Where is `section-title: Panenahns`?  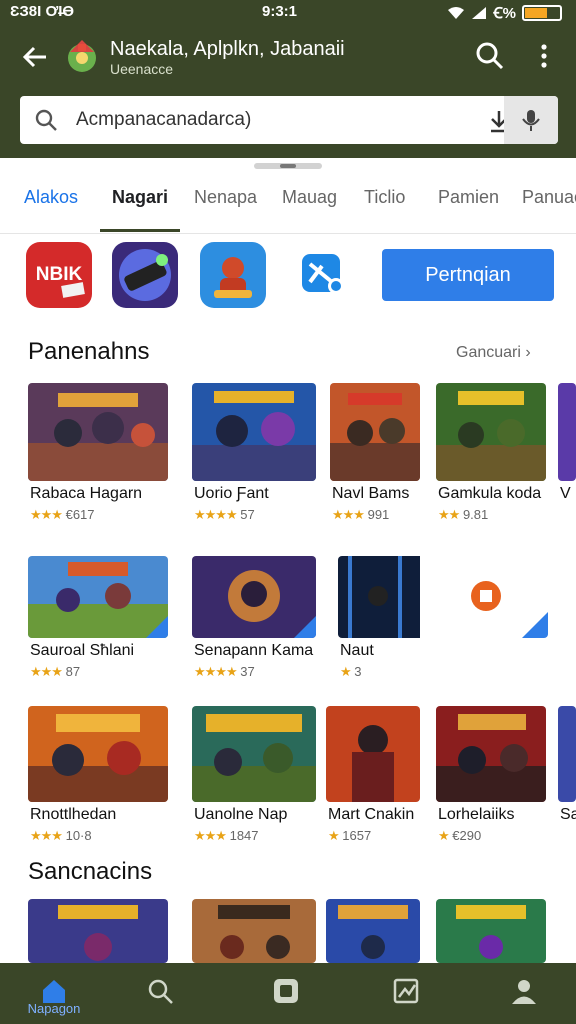 section-title: Panenahns is located at coordinates (89, 351).